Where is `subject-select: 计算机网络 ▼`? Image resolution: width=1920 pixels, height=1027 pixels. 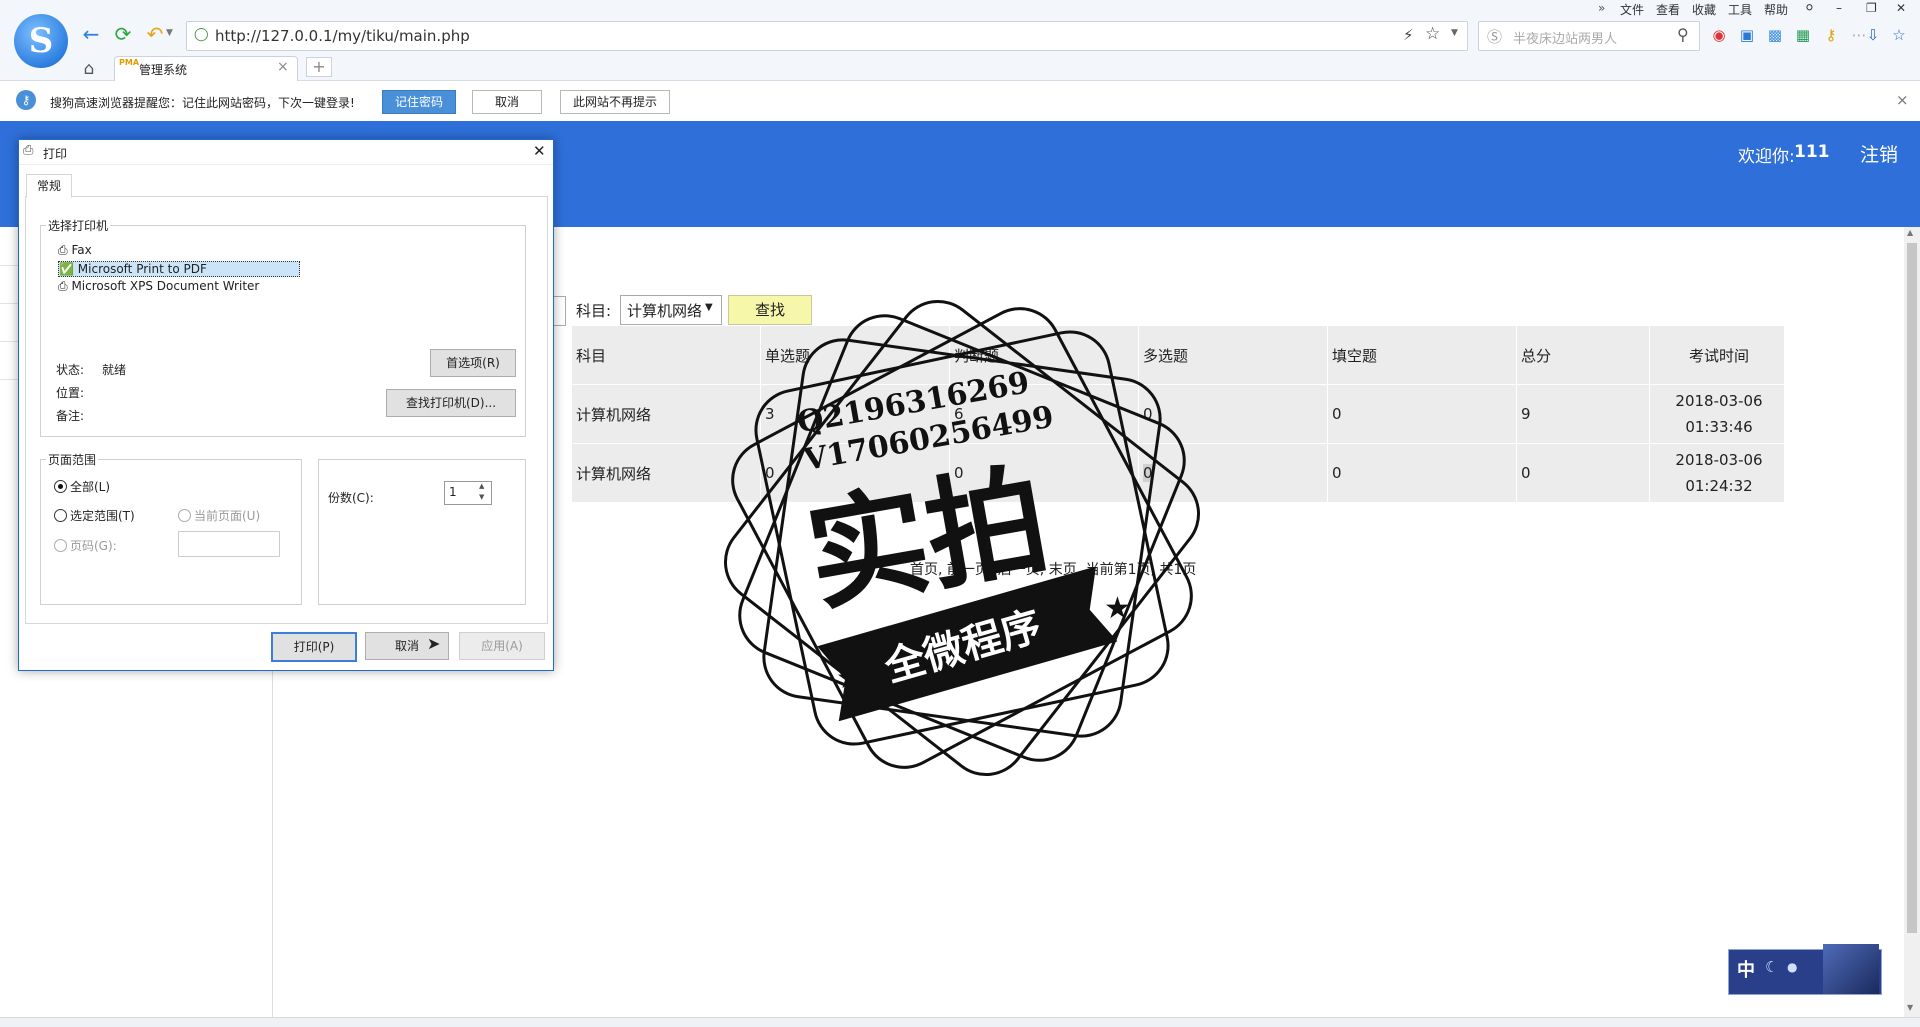 subject-select: 计算机网络 ▼ is located at coordinates (671, 310).